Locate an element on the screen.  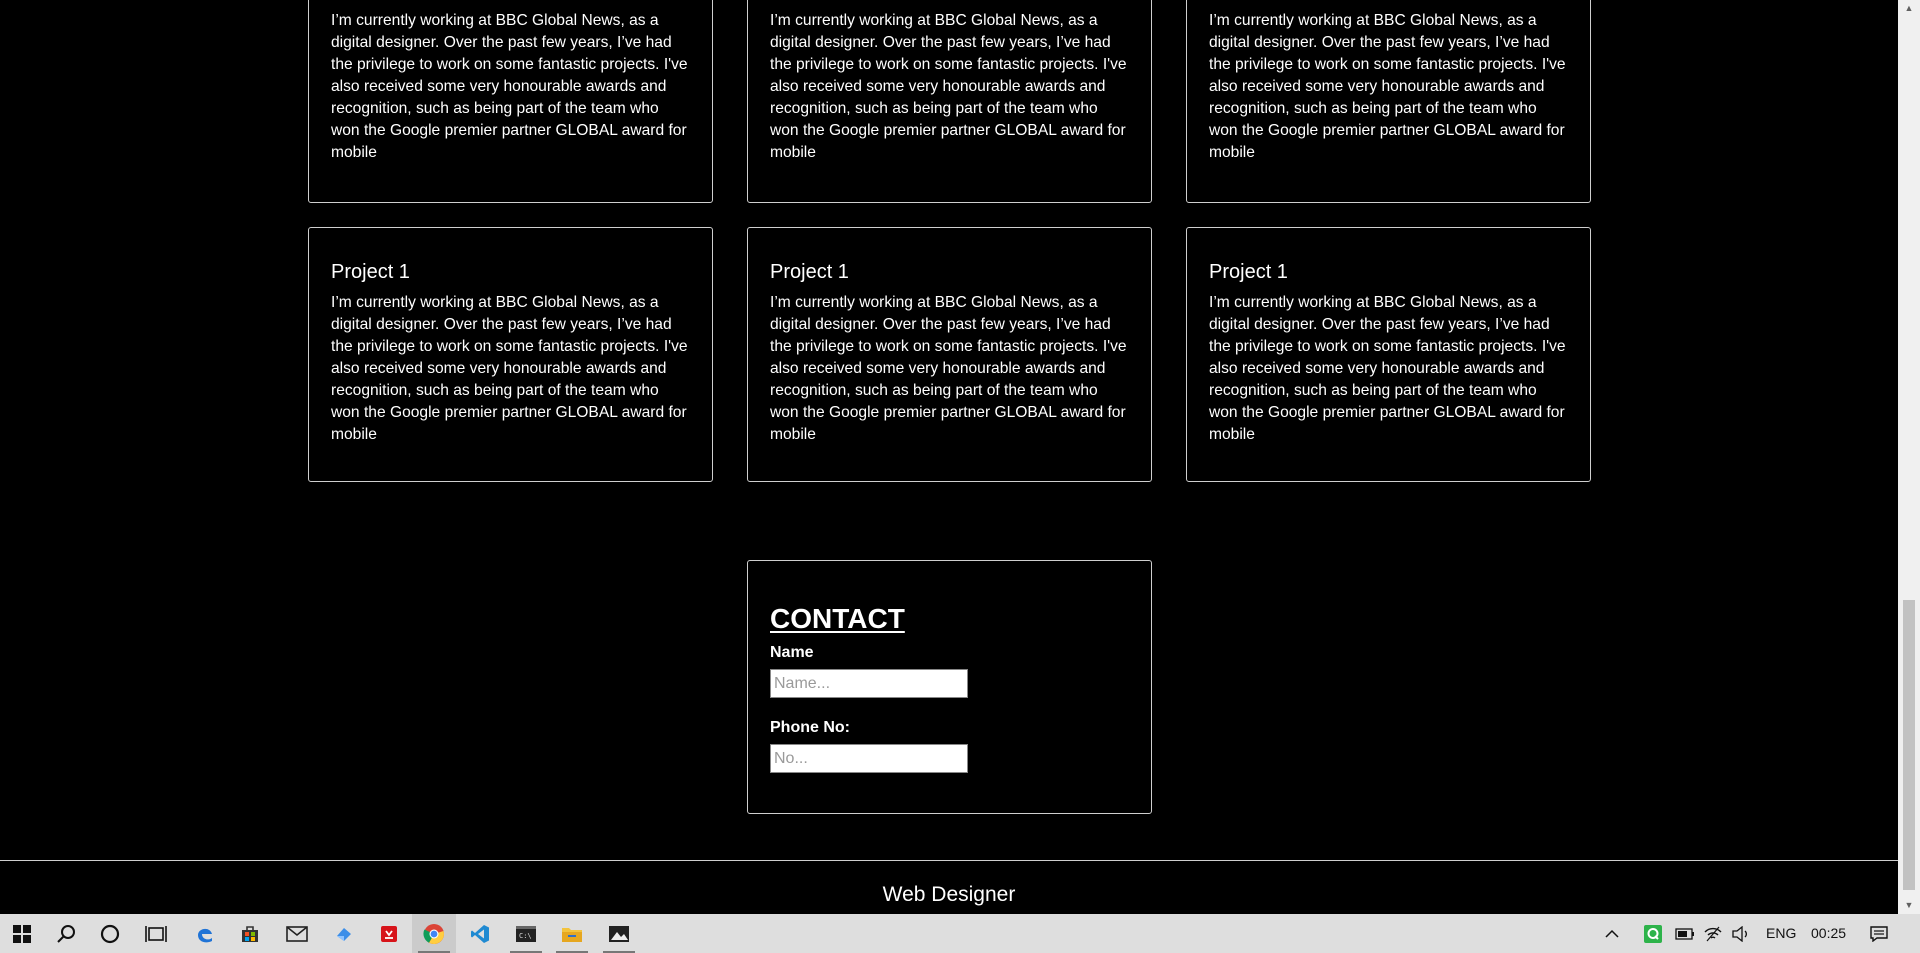
store-icon is located at coordinates (250, 933).